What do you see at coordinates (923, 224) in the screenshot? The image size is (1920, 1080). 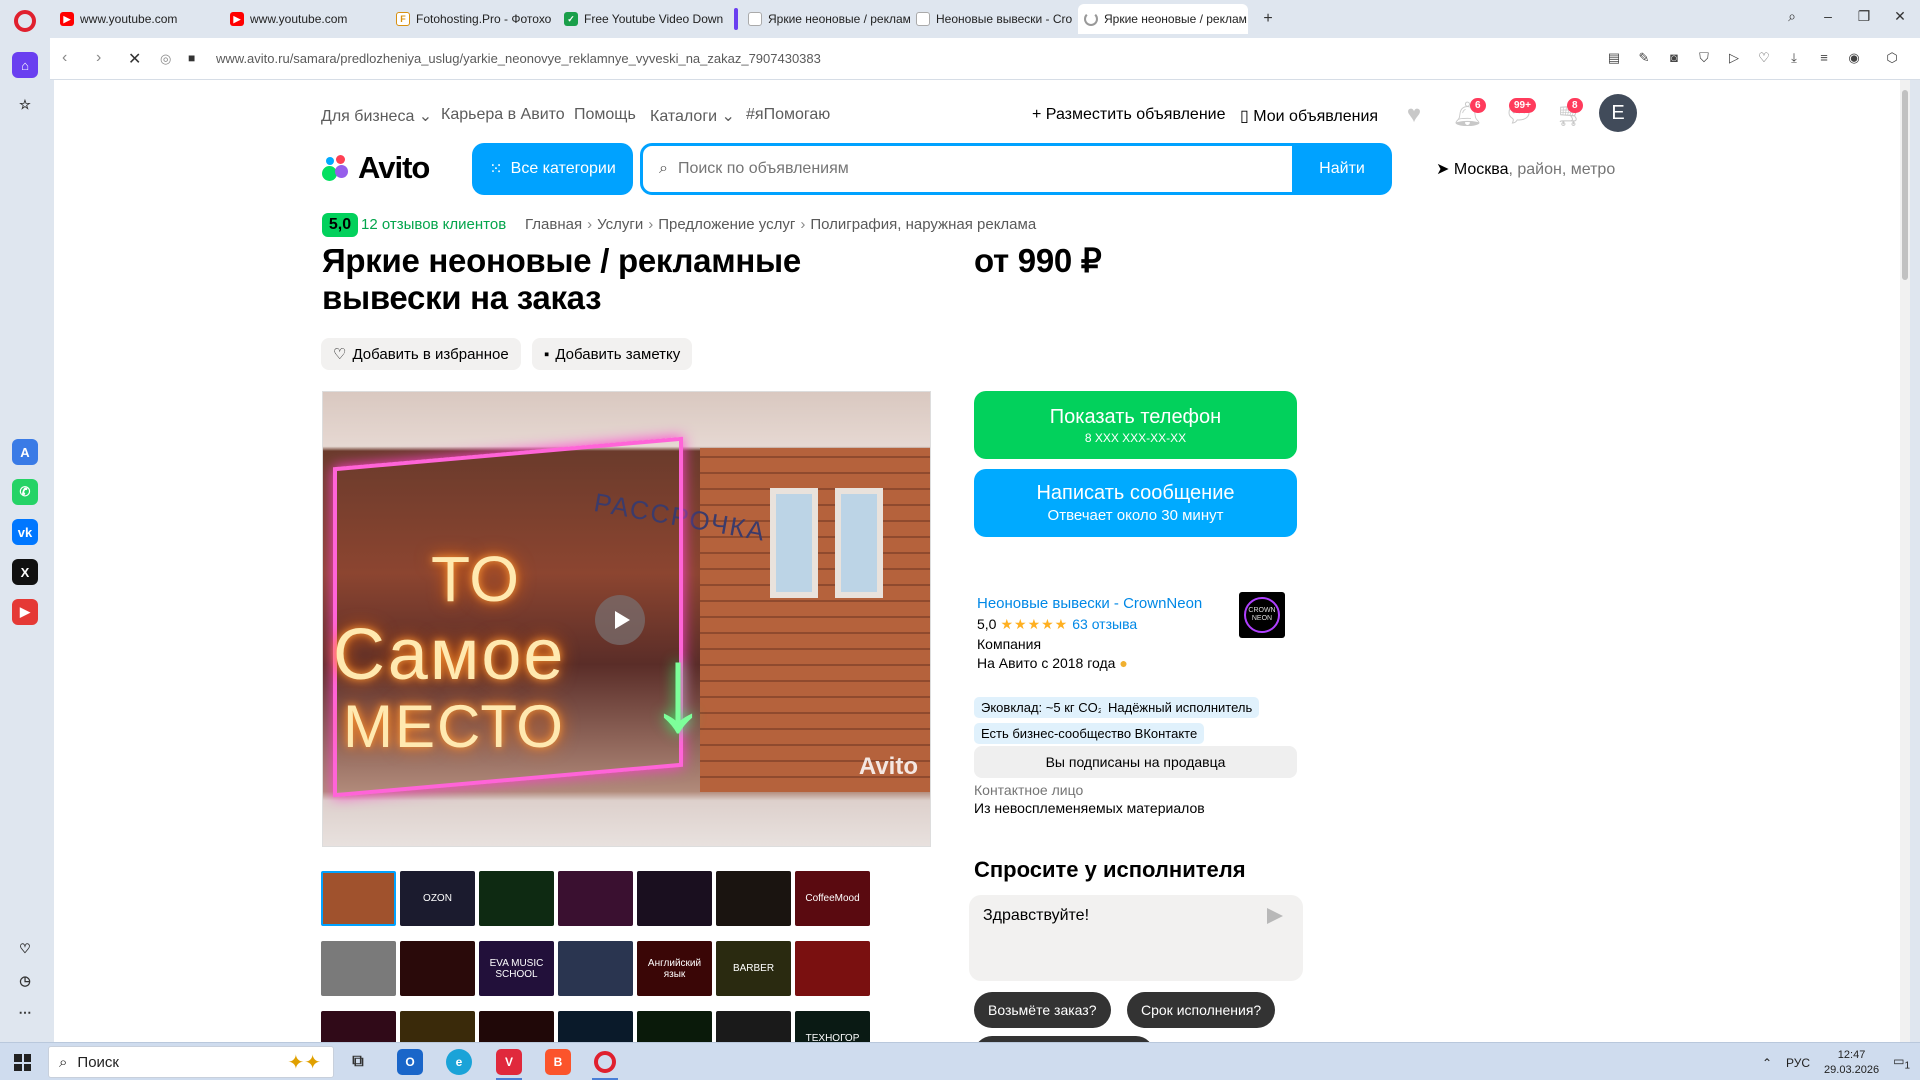 I see `breadcrumb-item: Полиграфия, наружная реклама` at bounding box center [923, 224].